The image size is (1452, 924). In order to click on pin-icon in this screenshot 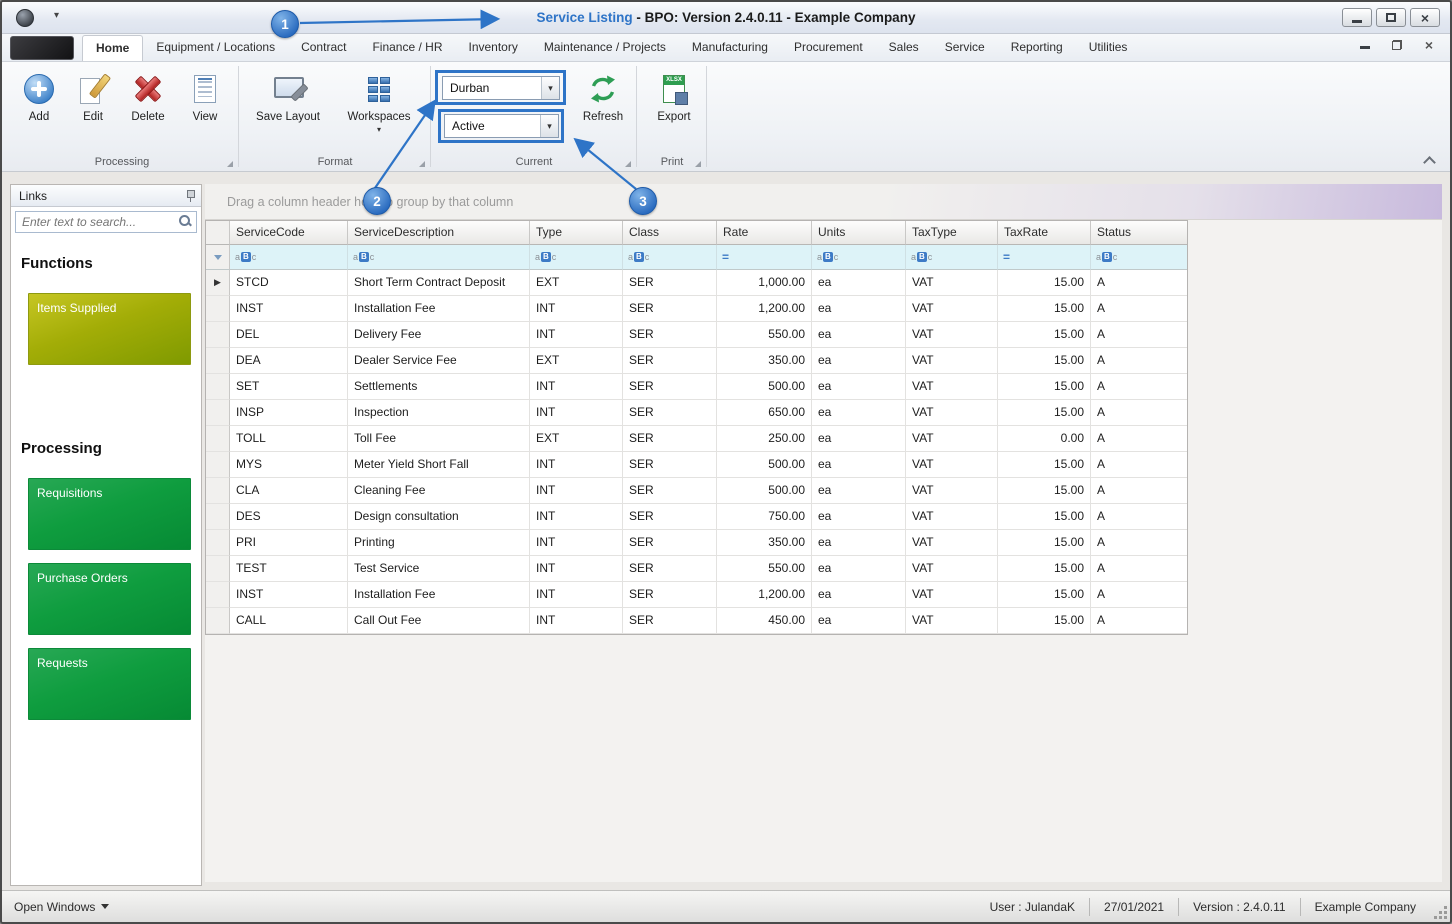, I will do `click(190, 196)`.